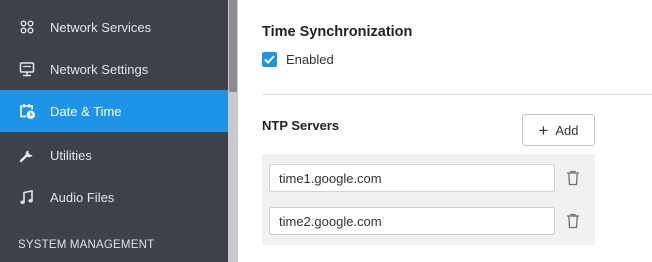 The height and width of the screenshot is (262, 652). Describe the element at coordinates (301, 125) in the screenshot. I see `ntp-servers-label: NTP Servers` at that location.